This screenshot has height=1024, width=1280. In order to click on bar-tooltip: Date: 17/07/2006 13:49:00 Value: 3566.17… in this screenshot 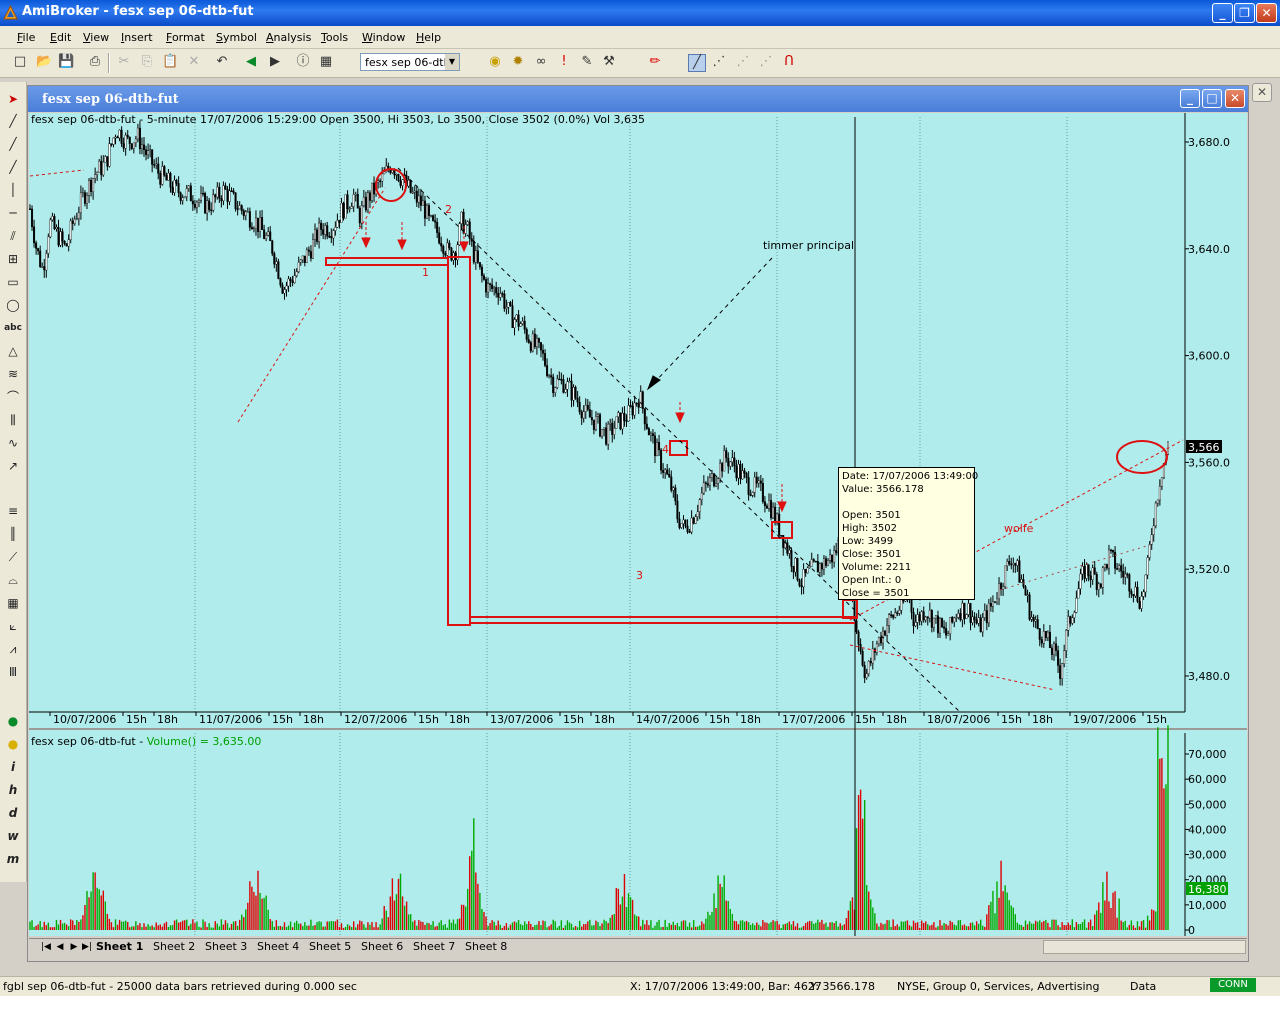, I will do `click(908, 533)`.